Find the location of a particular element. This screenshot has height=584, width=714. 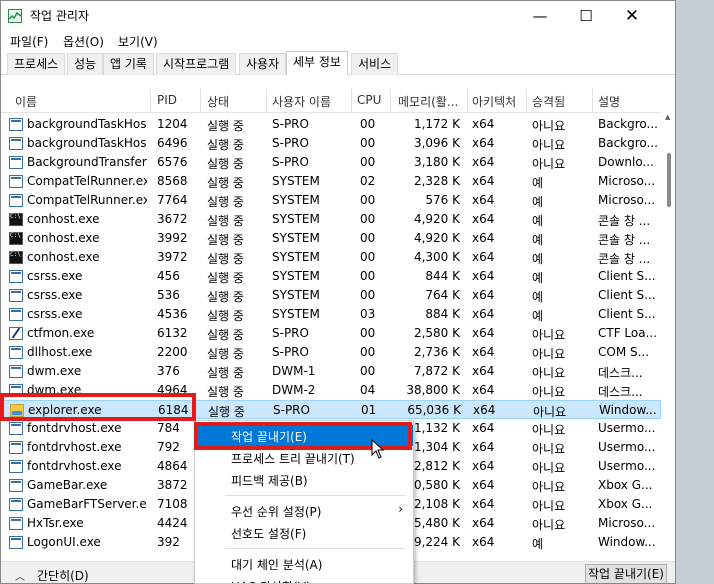

pen-icon is located at coordinates (16, 333).